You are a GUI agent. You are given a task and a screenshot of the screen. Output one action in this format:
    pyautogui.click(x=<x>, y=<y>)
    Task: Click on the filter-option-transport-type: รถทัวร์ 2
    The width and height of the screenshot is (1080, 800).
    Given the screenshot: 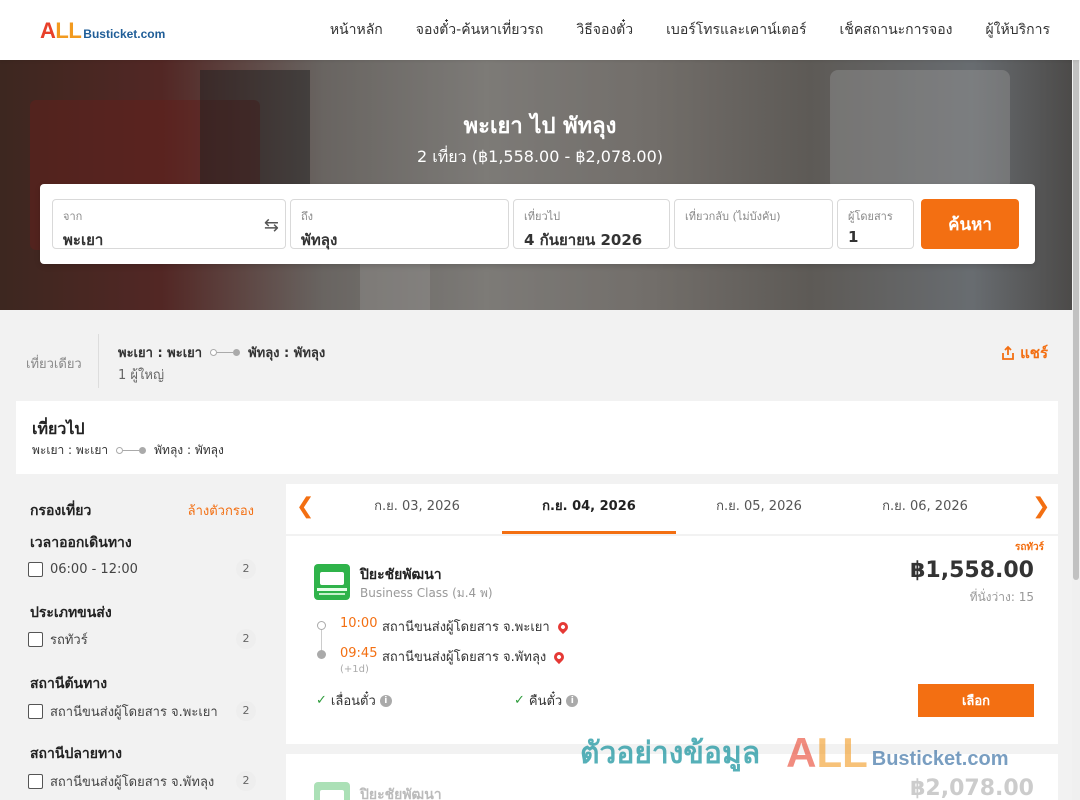 What is the action you would take?
    pyautogui.click(x=142, y=639)
    